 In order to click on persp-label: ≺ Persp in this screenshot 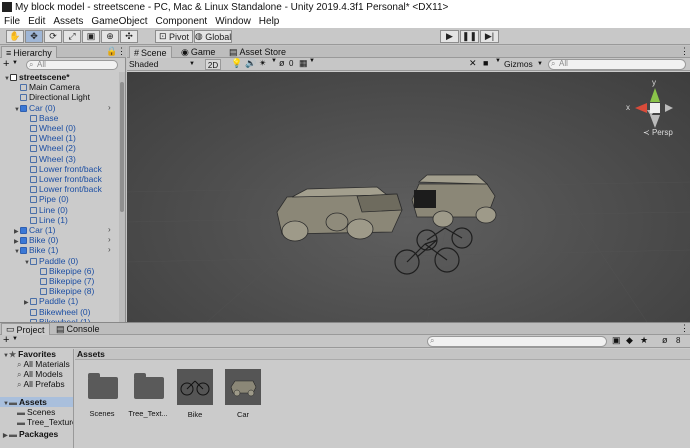, I will do `click(658, 132)`.